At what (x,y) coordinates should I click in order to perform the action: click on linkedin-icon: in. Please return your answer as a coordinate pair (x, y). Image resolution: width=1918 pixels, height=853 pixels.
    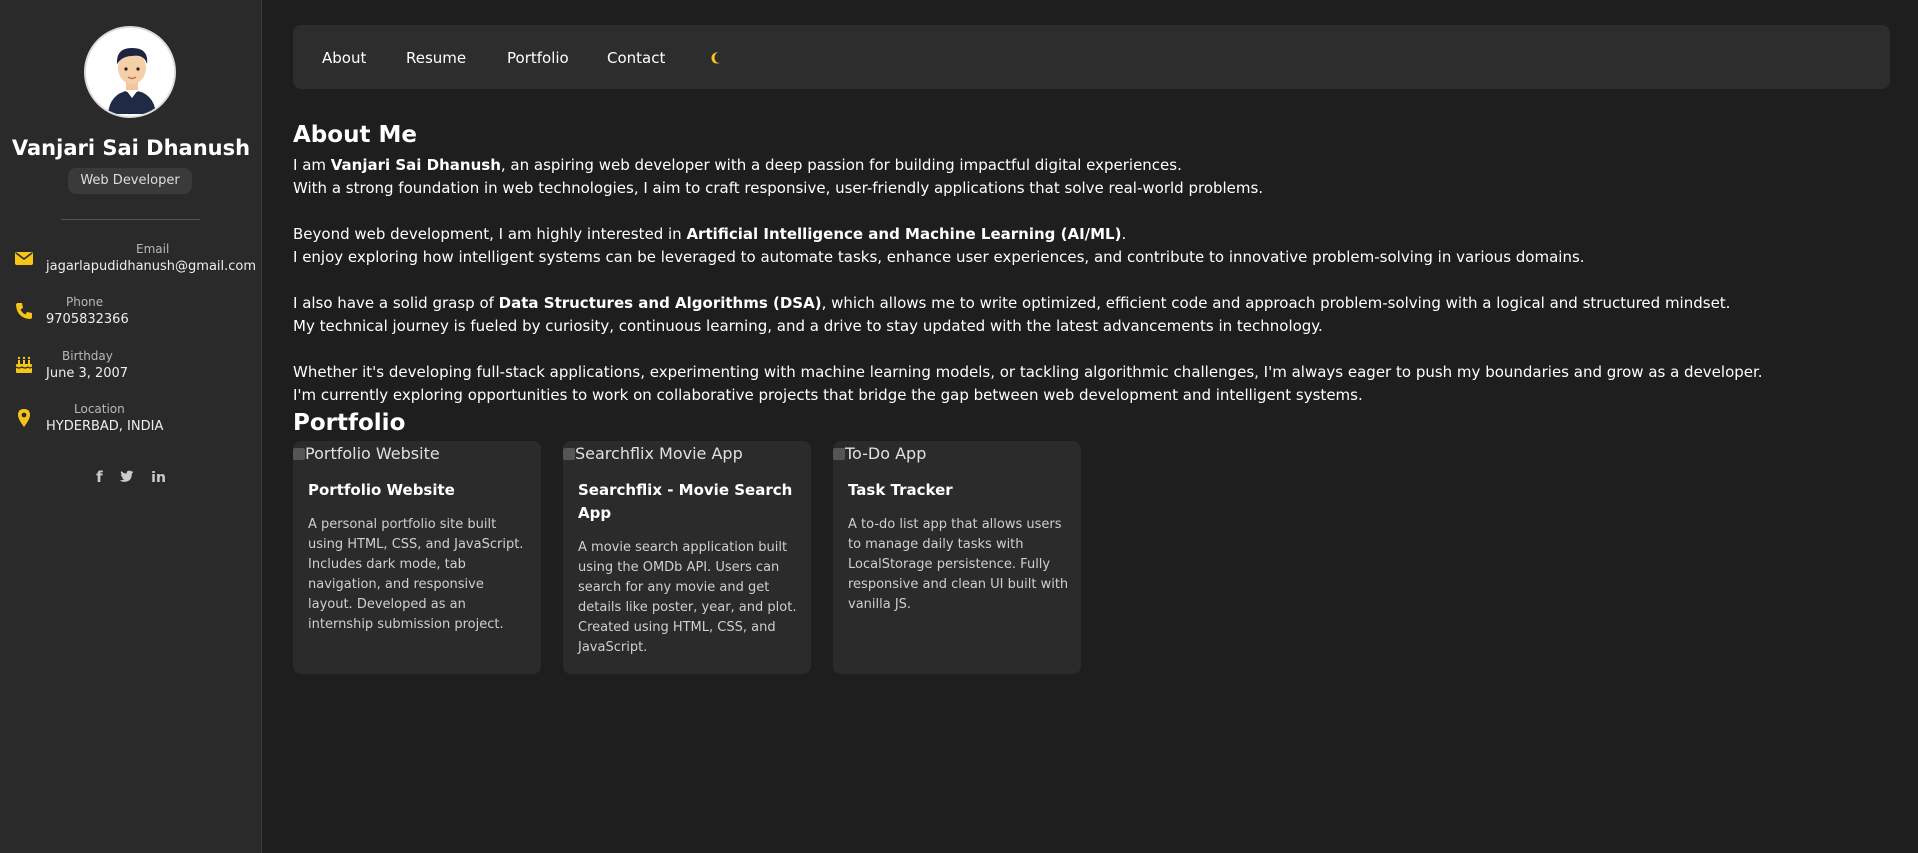
    Looking at the image, I should click on (158, 478).